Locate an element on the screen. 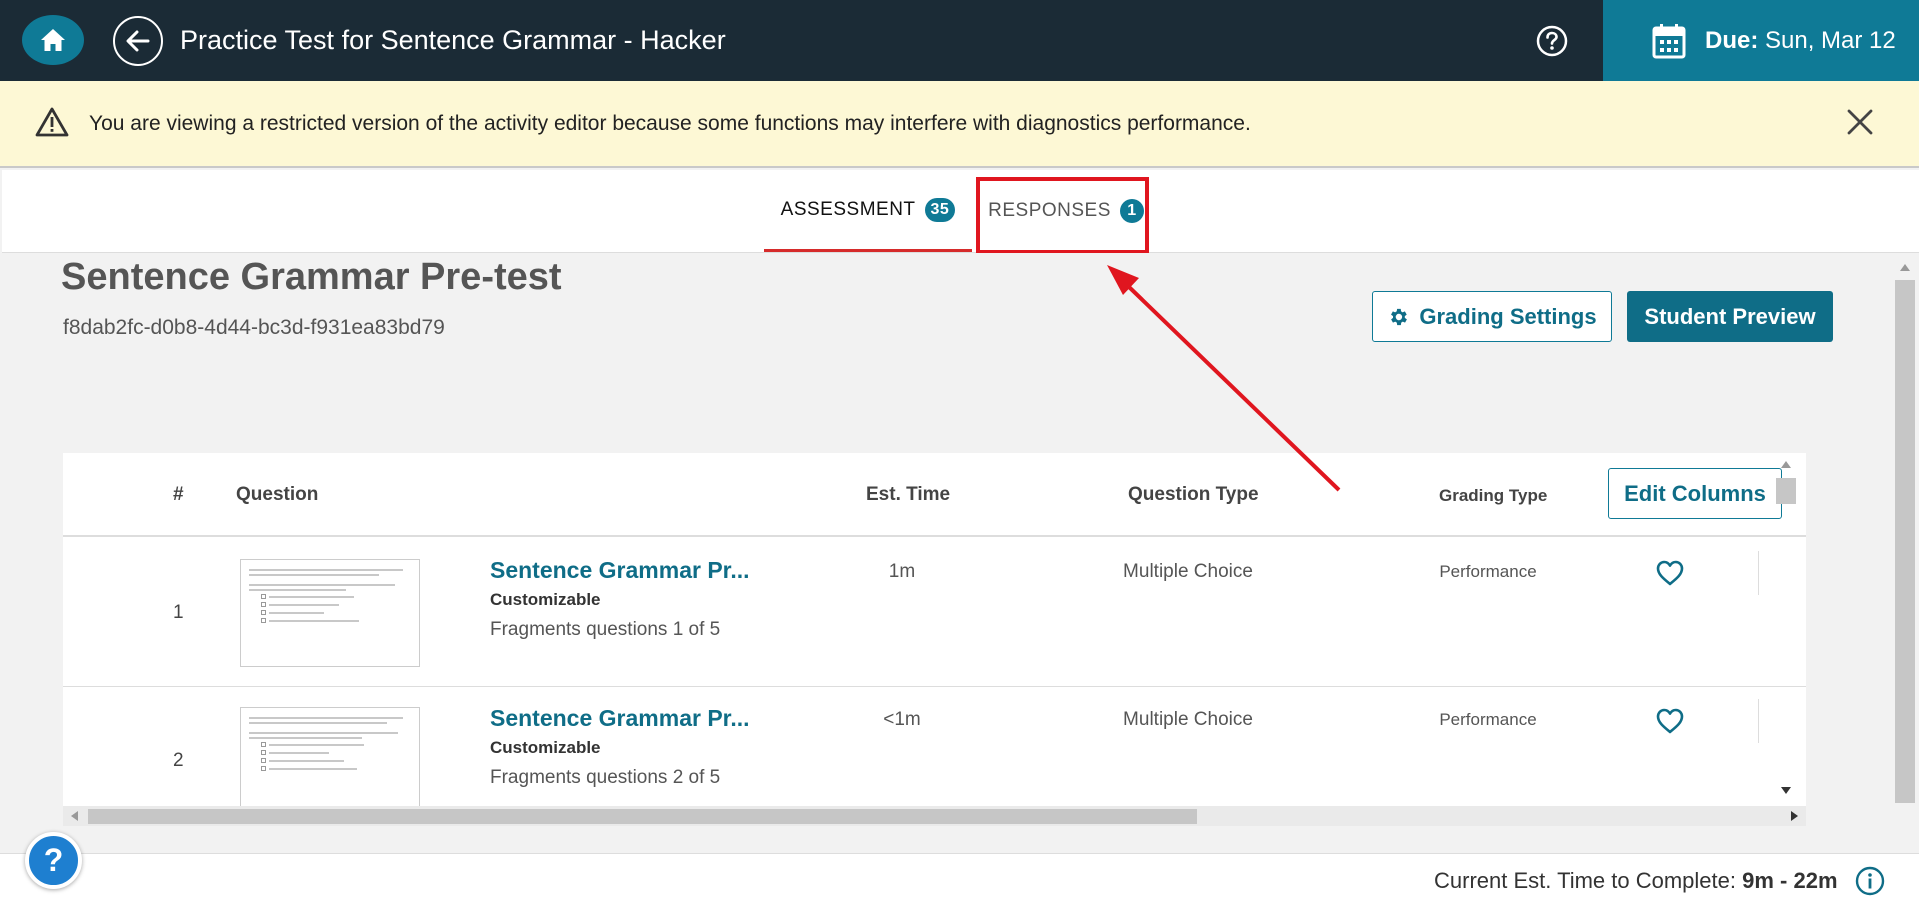 The height and width of the screenshot is (906, 1919). table-horizontal-scrollbar is located at coordinates (934, 816).